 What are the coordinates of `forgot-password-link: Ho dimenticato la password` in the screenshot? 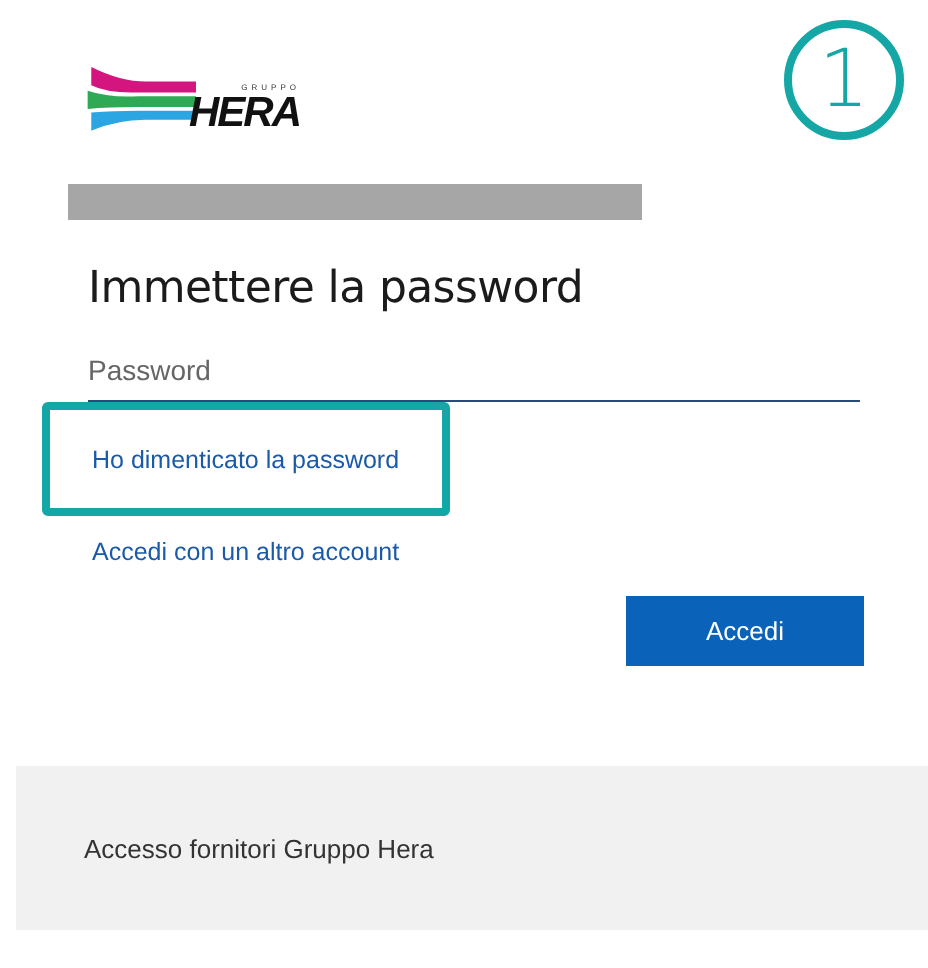 It's located at (246, 459).